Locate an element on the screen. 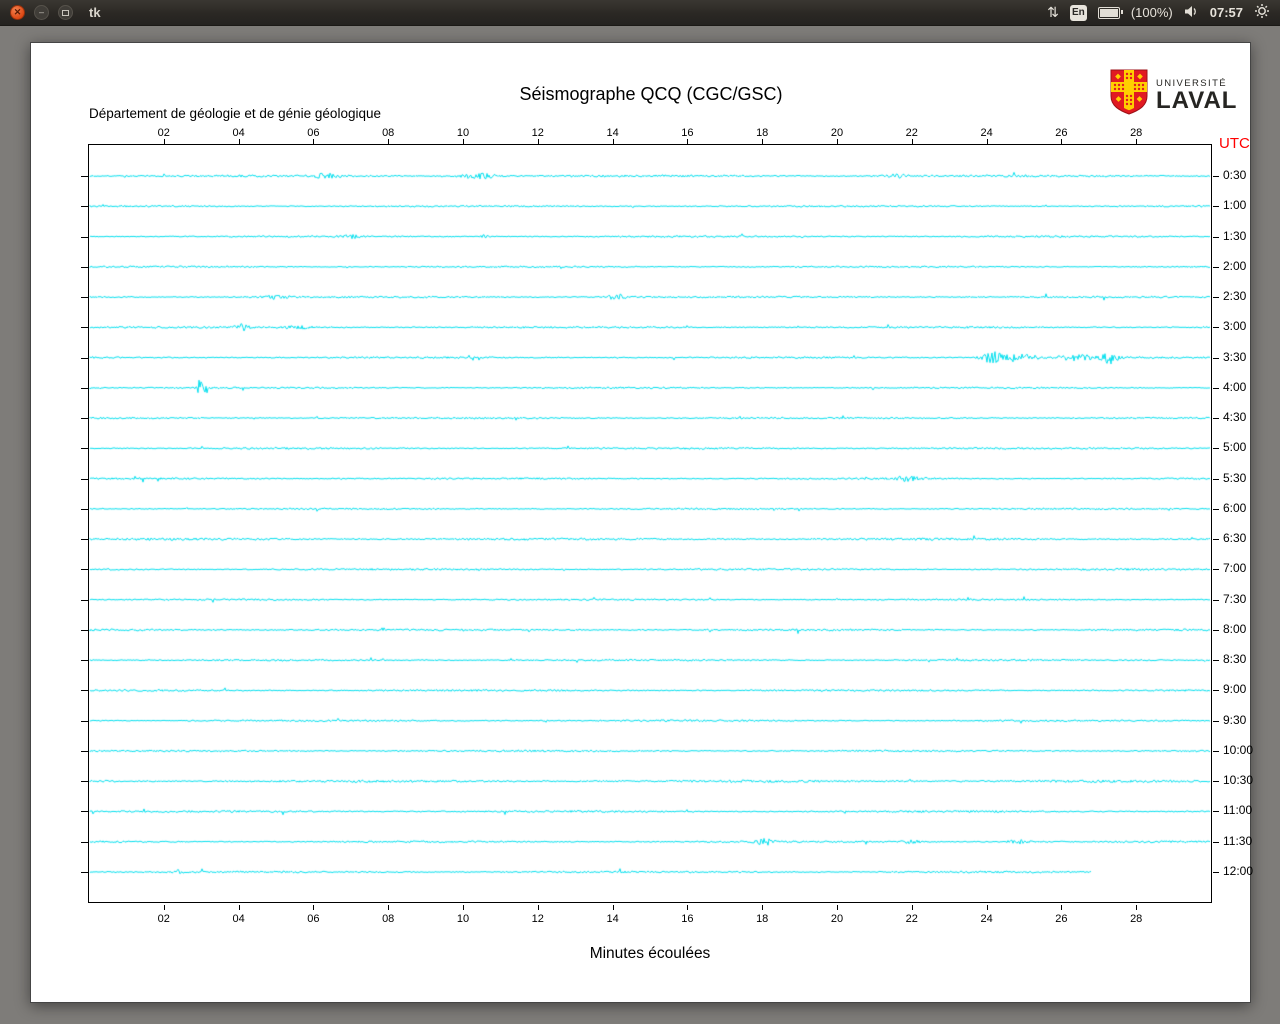  x-tick-label-top: 02 is located at coordinates (163, 133).